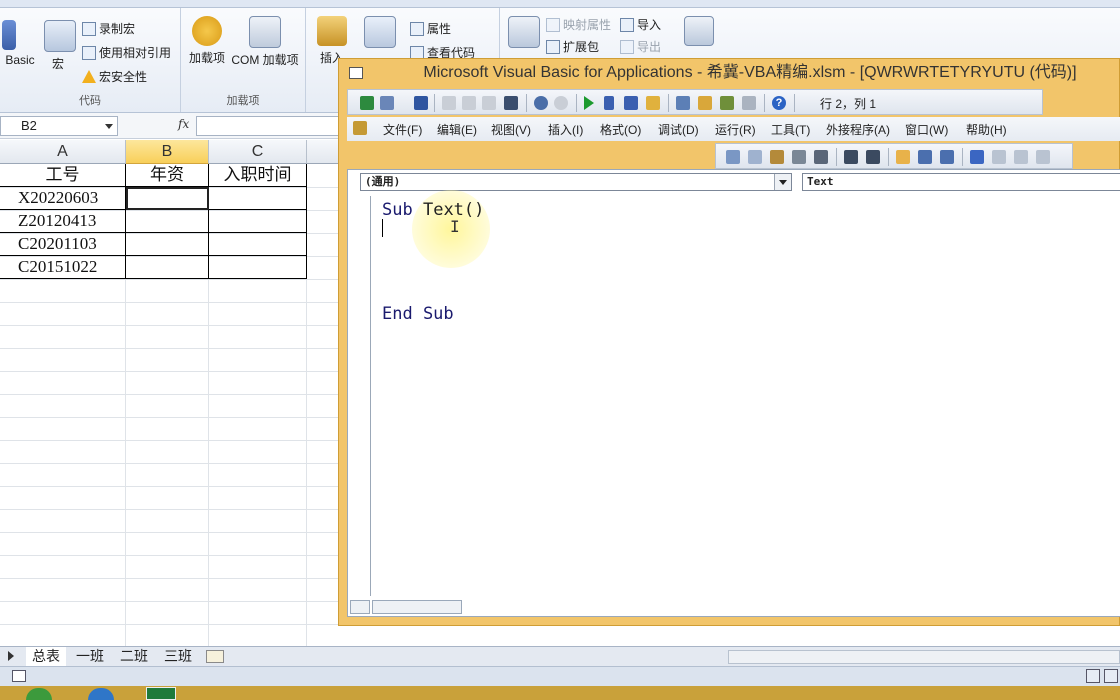 This screenshot has height=700, width=1120. I want to click on object-dropdown: (通用), so click(576, 182).